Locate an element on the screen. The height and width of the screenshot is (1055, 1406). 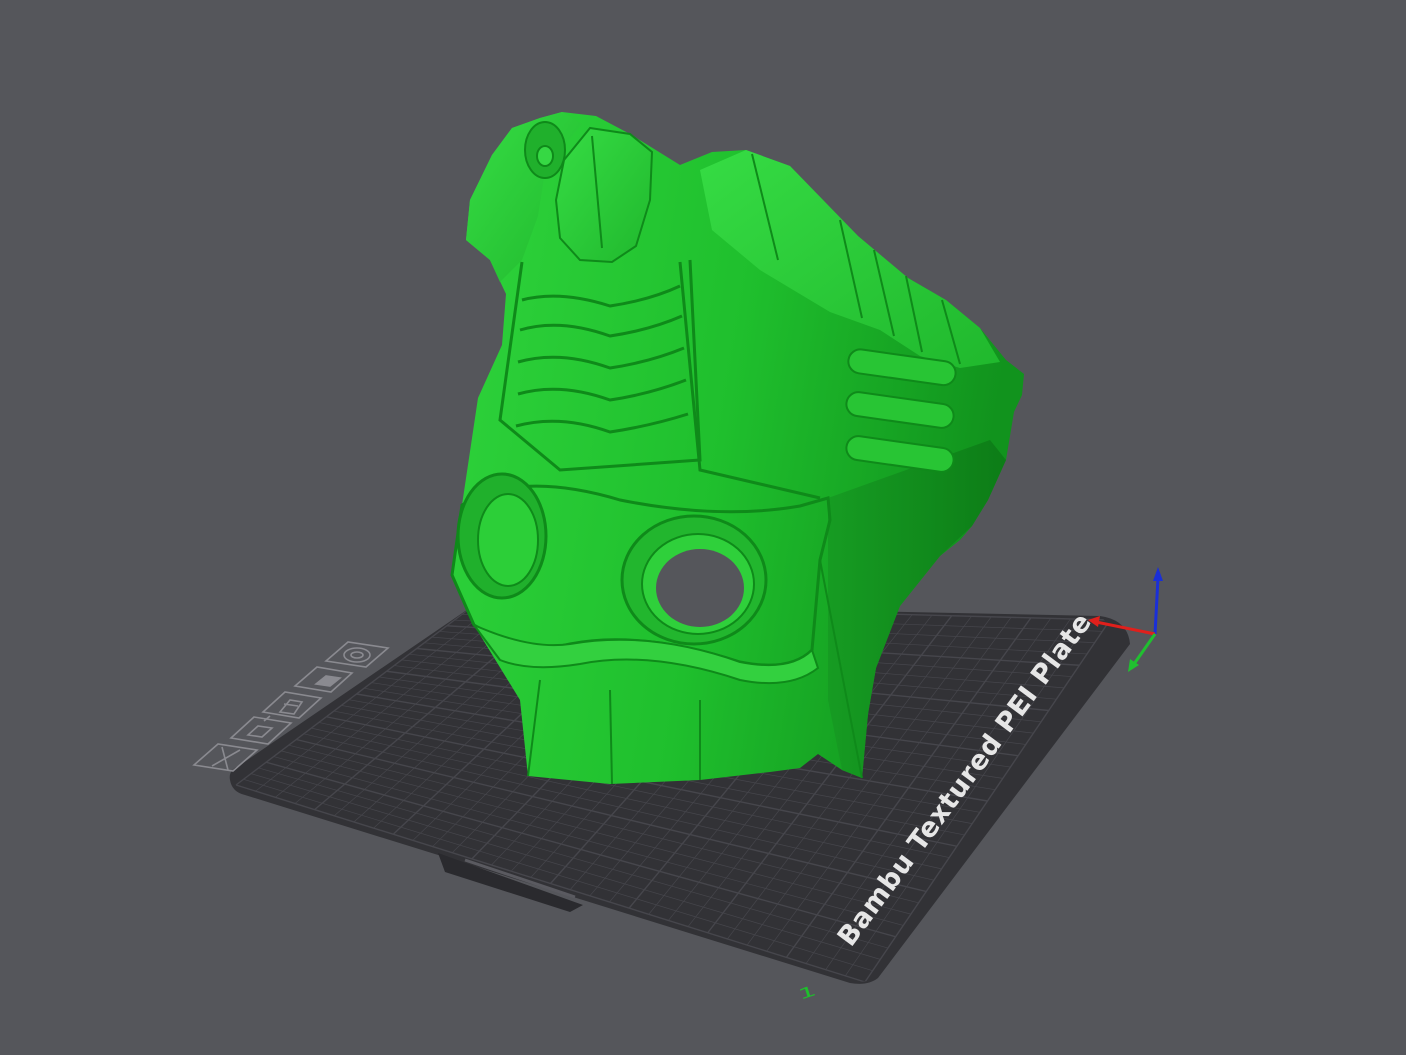
z-axis is located at coordinates (1156, 606).